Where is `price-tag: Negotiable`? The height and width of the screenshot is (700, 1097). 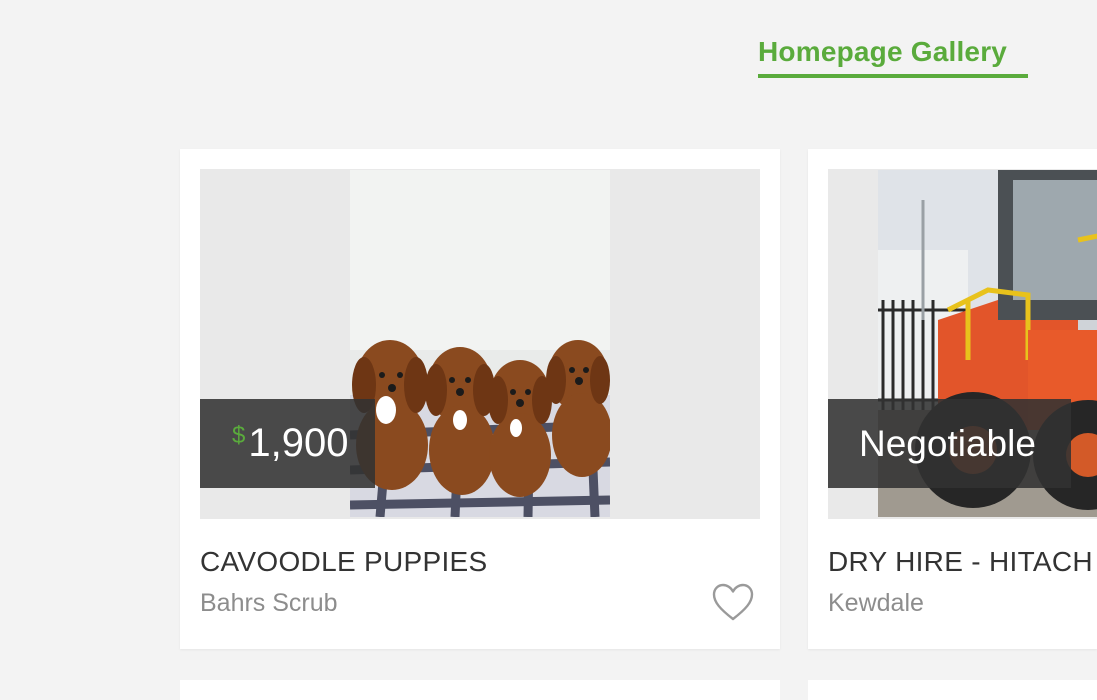 price-tag: Negotiable is located at coordinates (949, 443).